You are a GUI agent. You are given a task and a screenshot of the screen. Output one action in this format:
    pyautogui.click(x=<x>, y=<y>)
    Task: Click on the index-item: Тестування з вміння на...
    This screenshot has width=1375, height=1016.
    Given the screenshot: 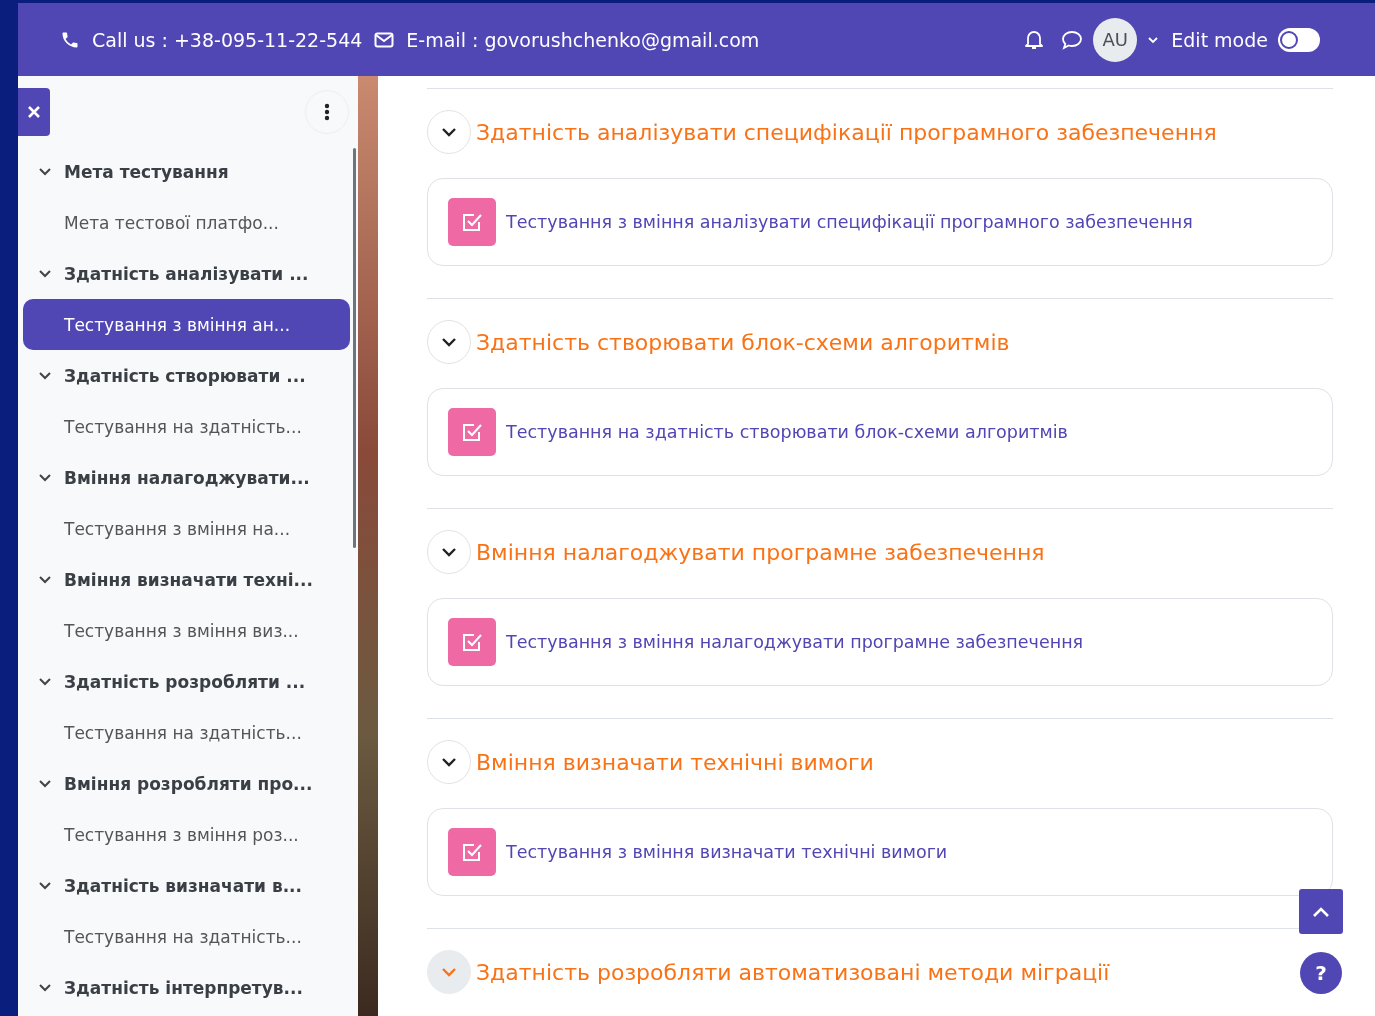 What is the action you would take?
    pyautogui.click(x=186, y=528)
    